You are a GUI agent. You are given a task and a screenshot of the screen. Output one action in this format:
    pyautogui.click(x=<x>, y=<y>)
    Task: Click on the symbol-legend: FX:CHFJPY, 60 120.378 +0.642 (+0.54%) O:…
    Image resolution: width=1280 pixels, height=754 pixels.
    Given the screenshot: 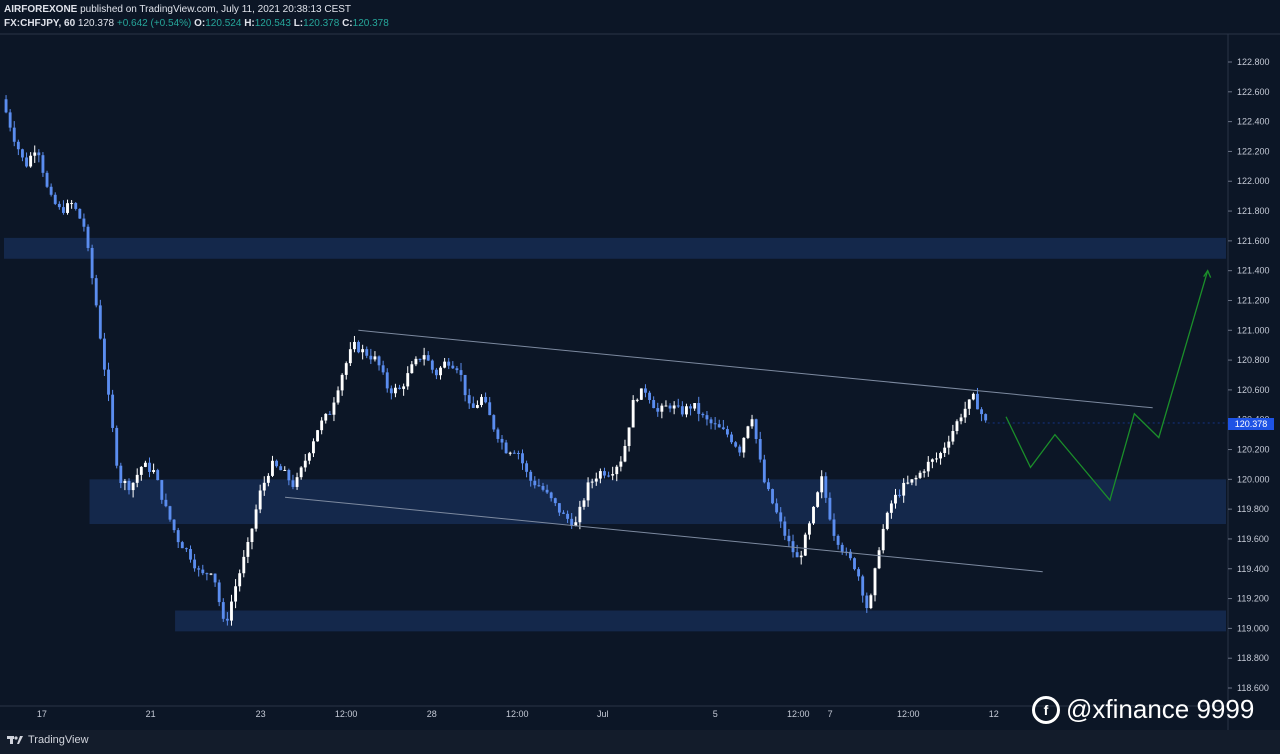 What is the action you would take?
    pyautogui.click(x=196, y=23)
    